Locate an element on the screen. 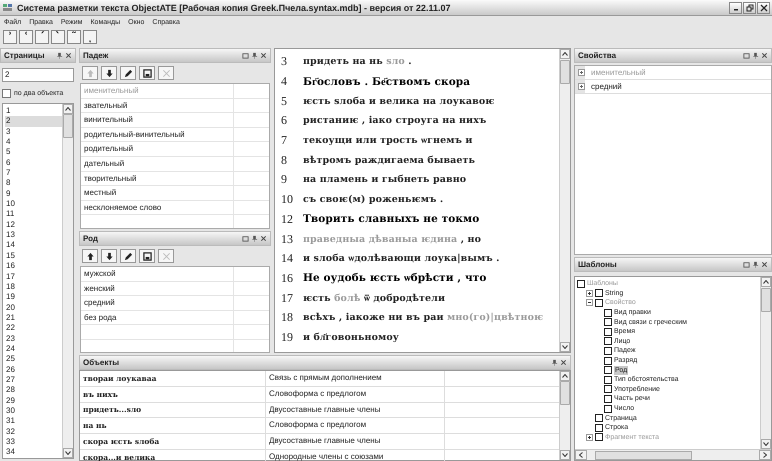  page-item: 3 is located at coordinates (33, 132).